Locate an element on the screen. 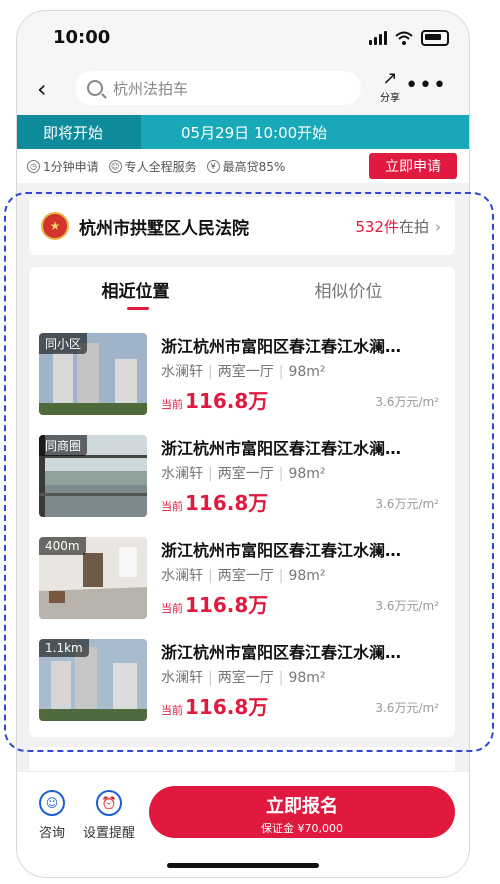  person-icon: ☺ is located at coordinates (115, 166).